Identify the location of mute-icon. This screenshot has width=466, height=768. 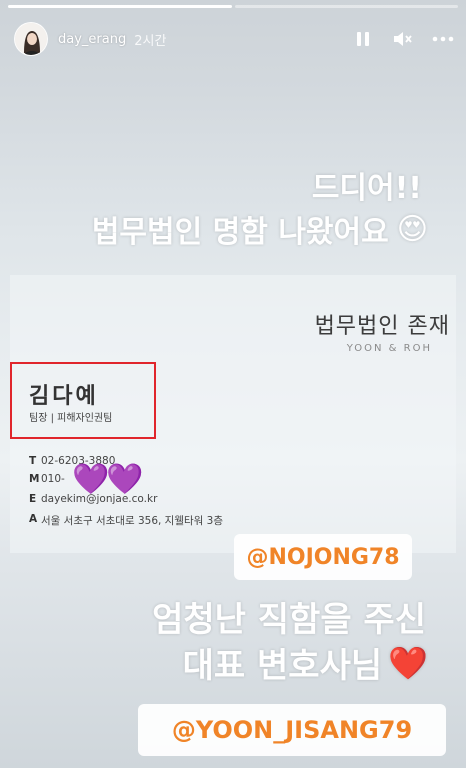
(403, 39).